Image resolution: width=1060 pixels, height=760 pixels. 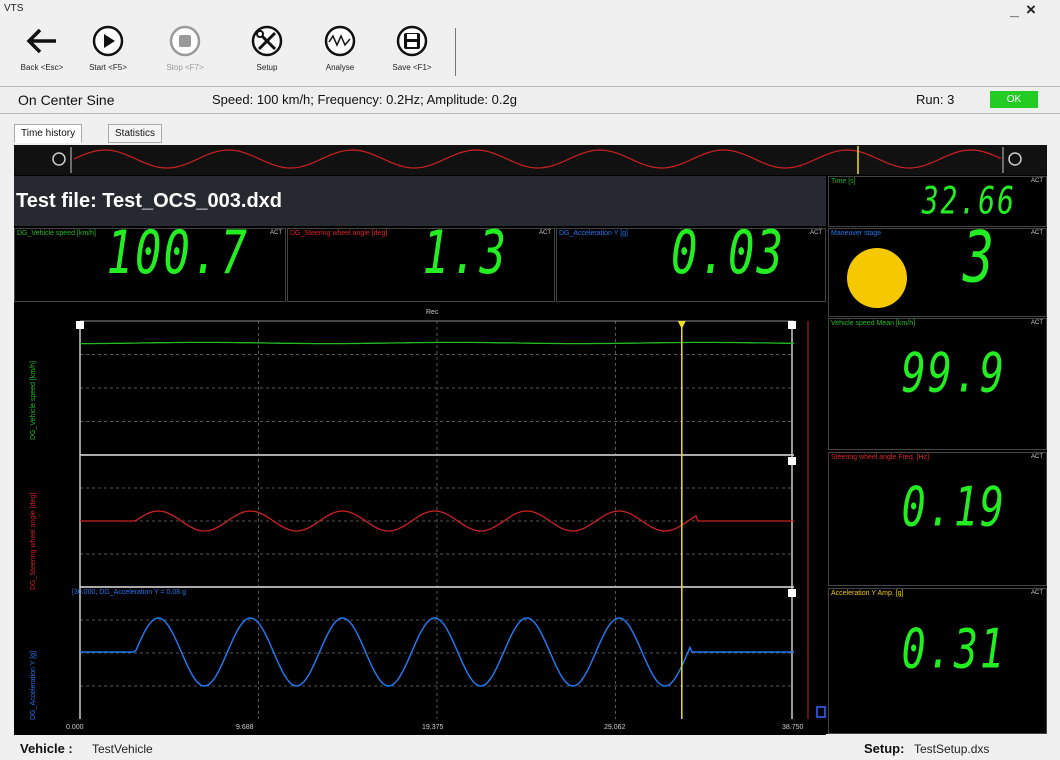 What do you see at coordinates (953, 507) in the screenshot?
I see `steer-freq-value: 0.19` at bounding box center [953, 507].